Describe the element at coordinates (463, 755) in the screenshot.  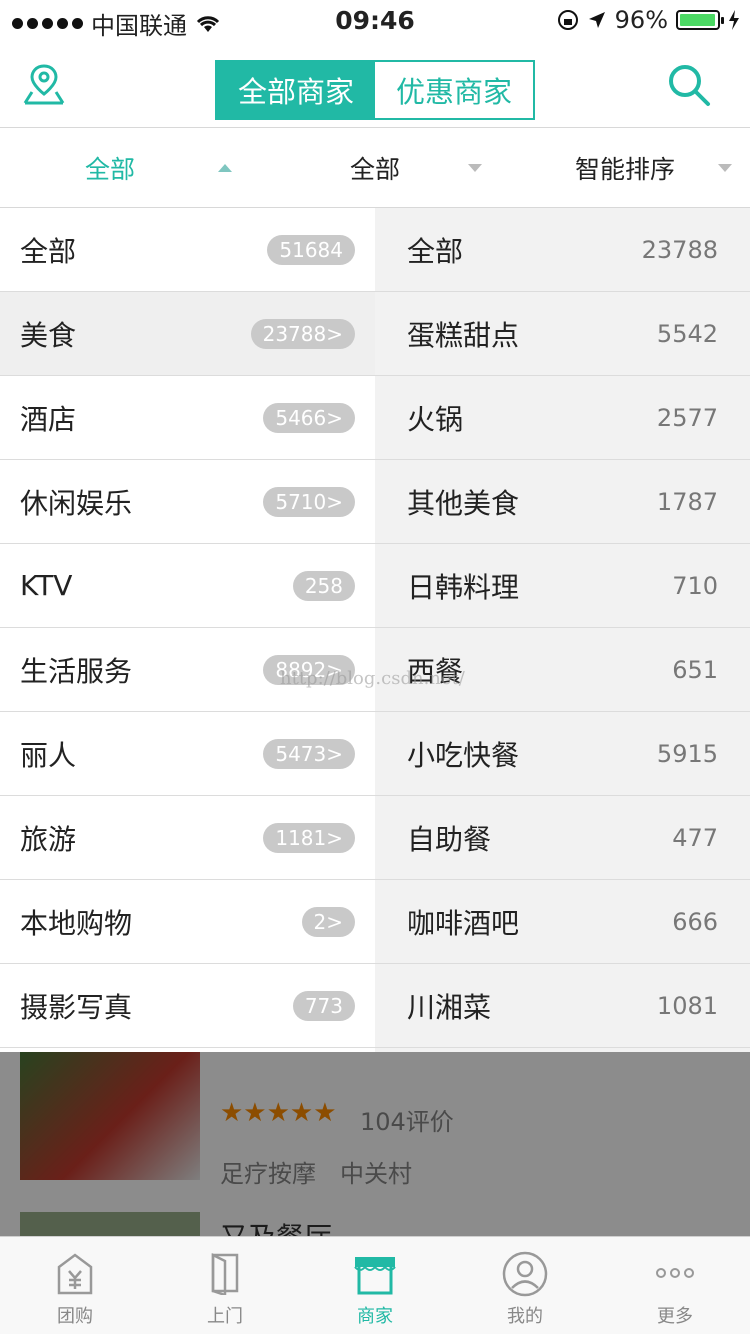
I see `subcategory-name: 小吃快餐` at that location.